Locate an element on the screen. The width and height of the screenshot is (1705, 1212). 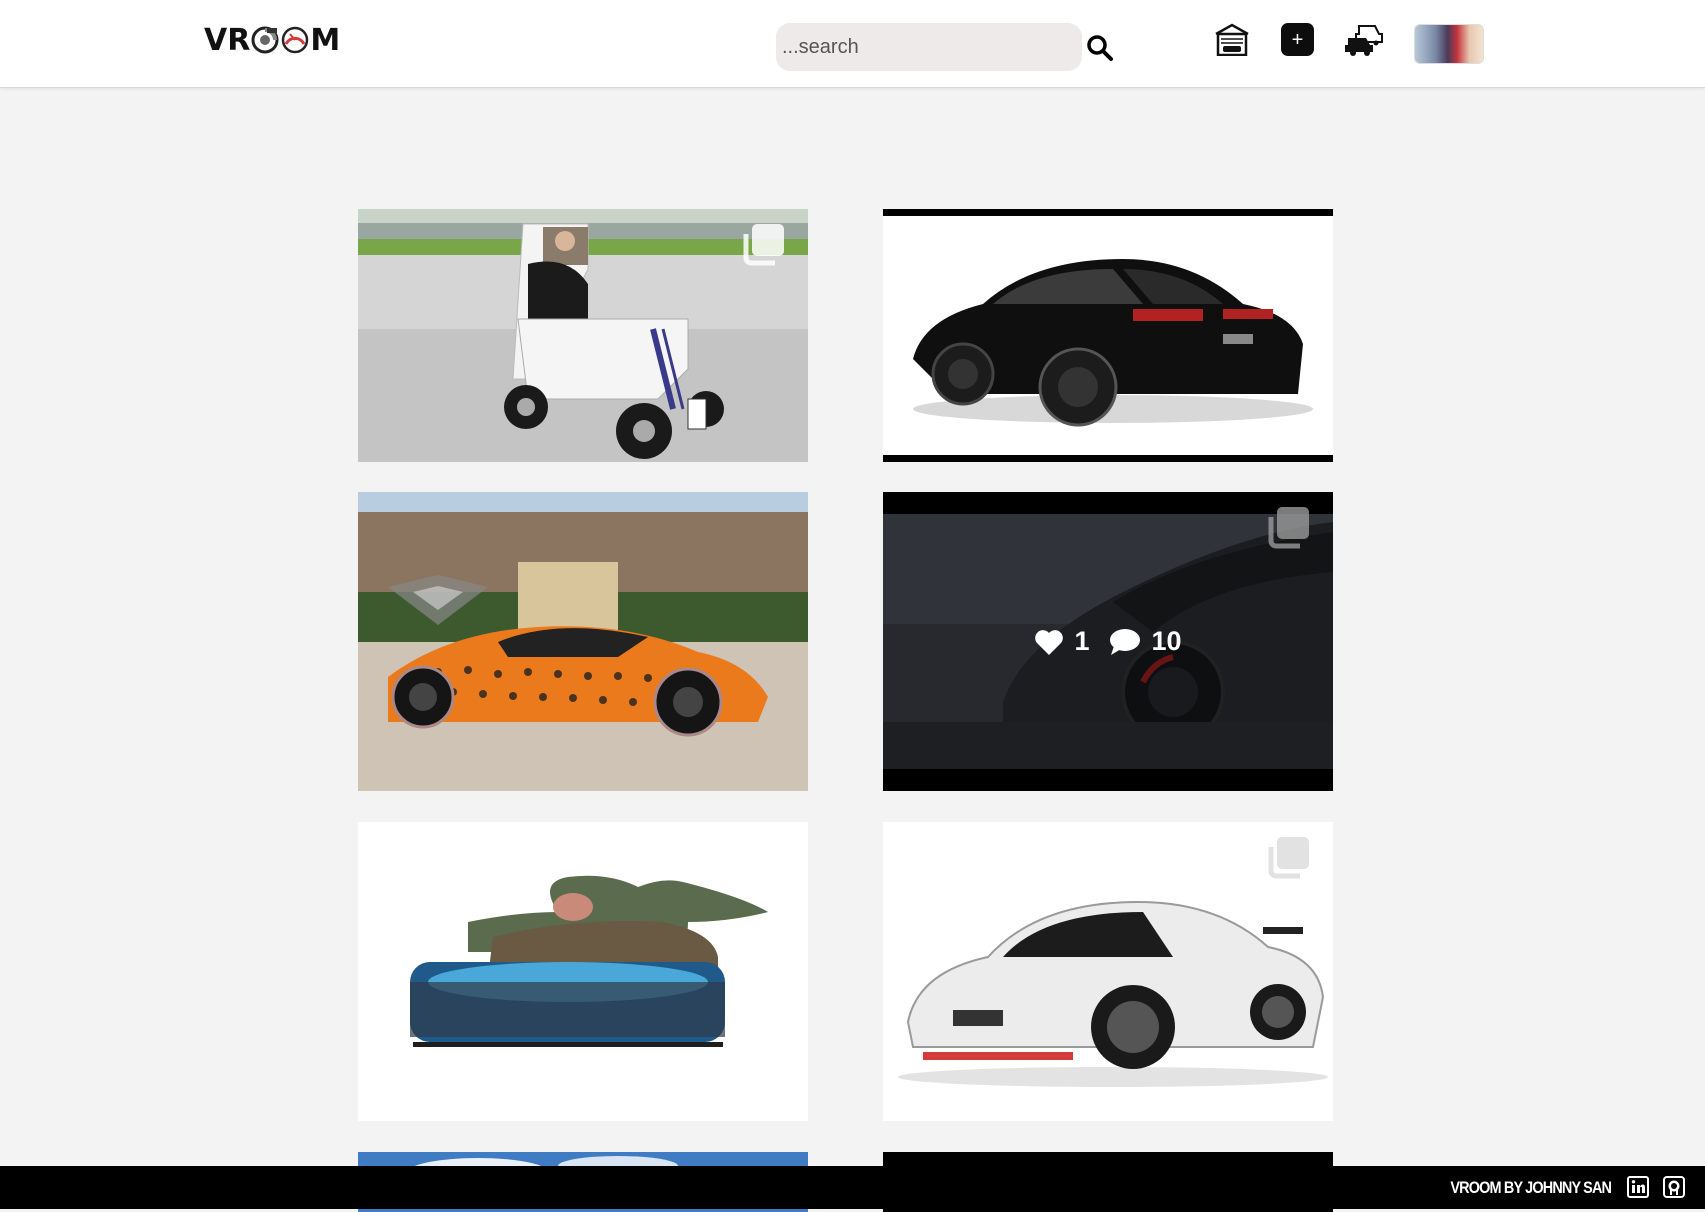
post-card: 1 10 is located at coordinates (1108, 641).